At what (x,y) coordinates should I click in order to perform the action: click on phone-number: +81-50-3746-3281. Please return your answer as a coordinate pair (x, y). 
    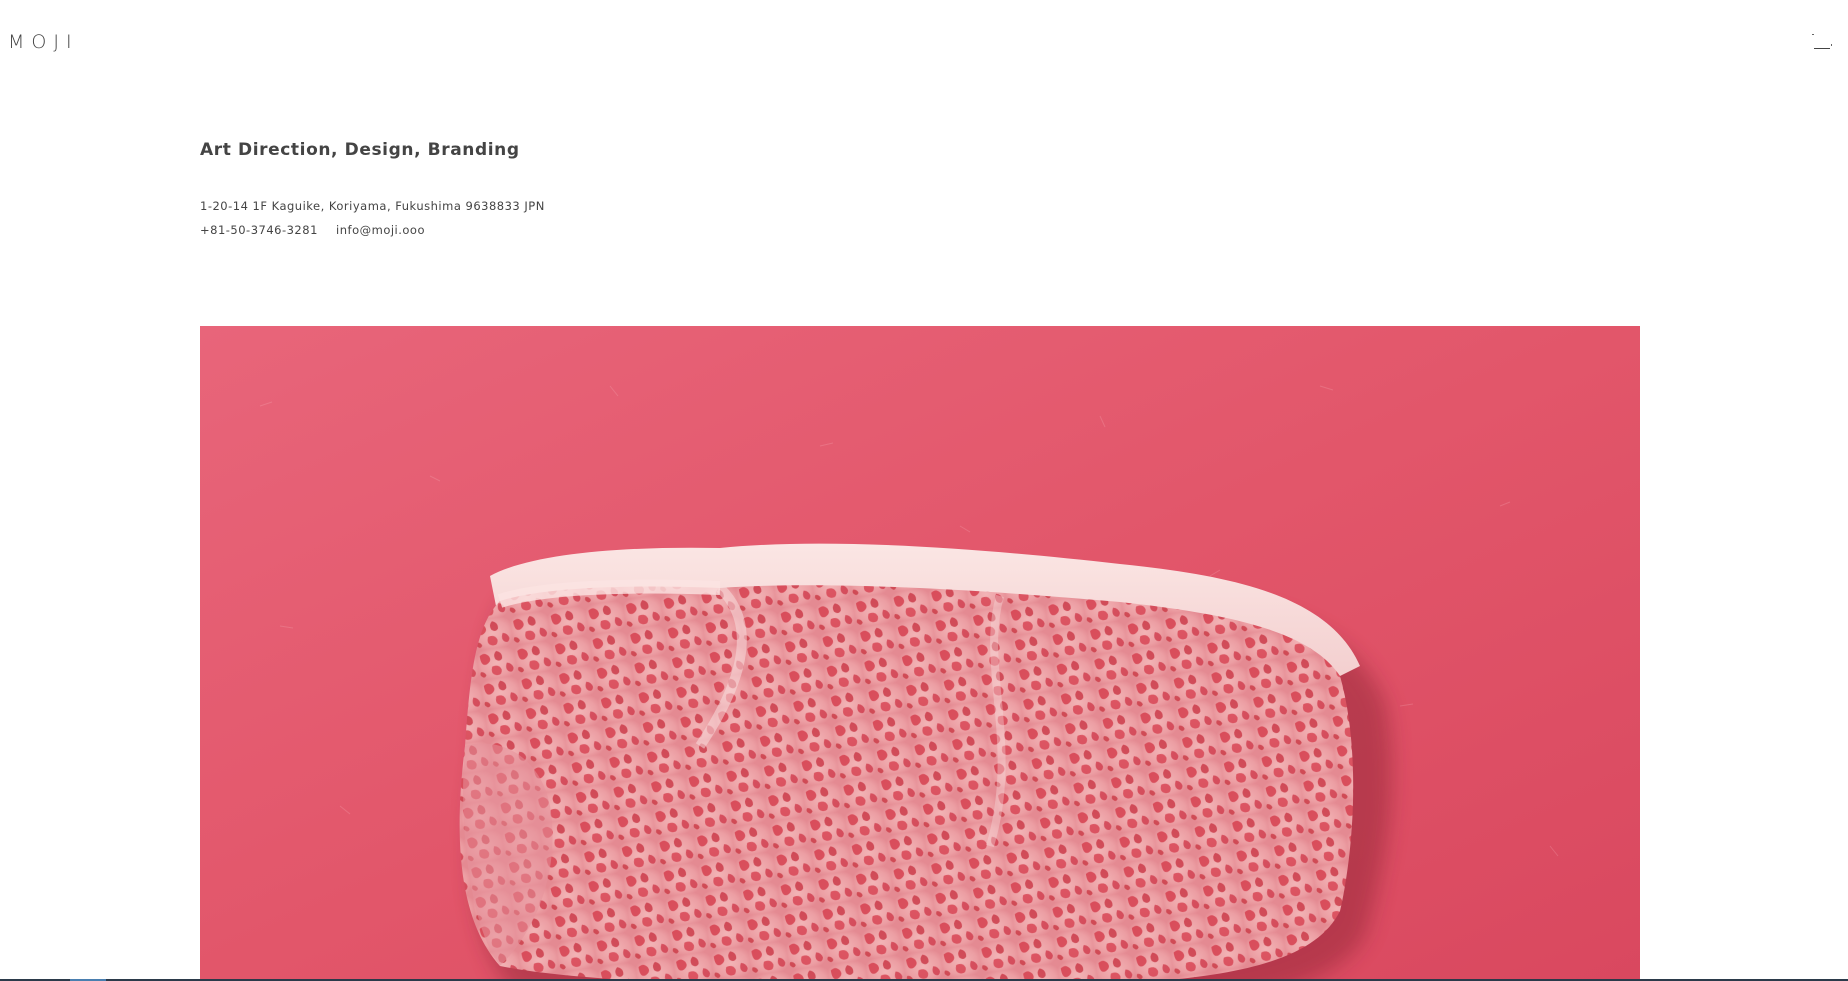
    Looking at the image, I should click on (259, 230).